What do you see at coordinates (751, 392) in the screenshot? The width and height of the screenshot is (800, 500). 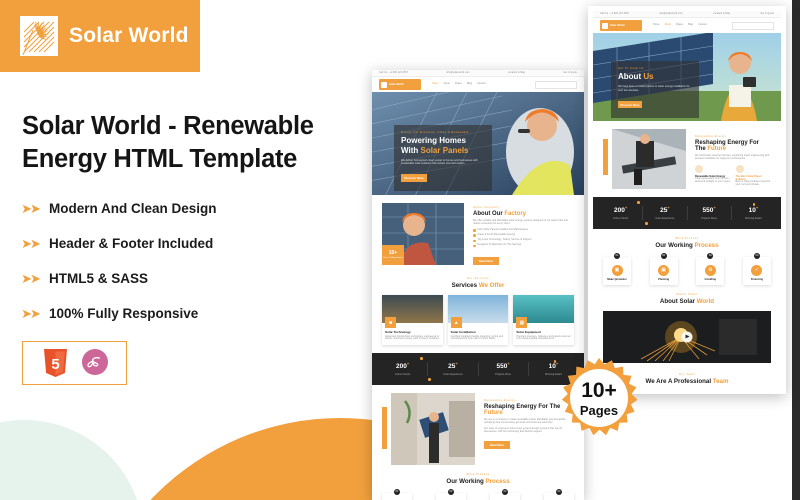 I see `team-card: Tom Sheridan CEO f t in b` at bounding box center [751, 392].